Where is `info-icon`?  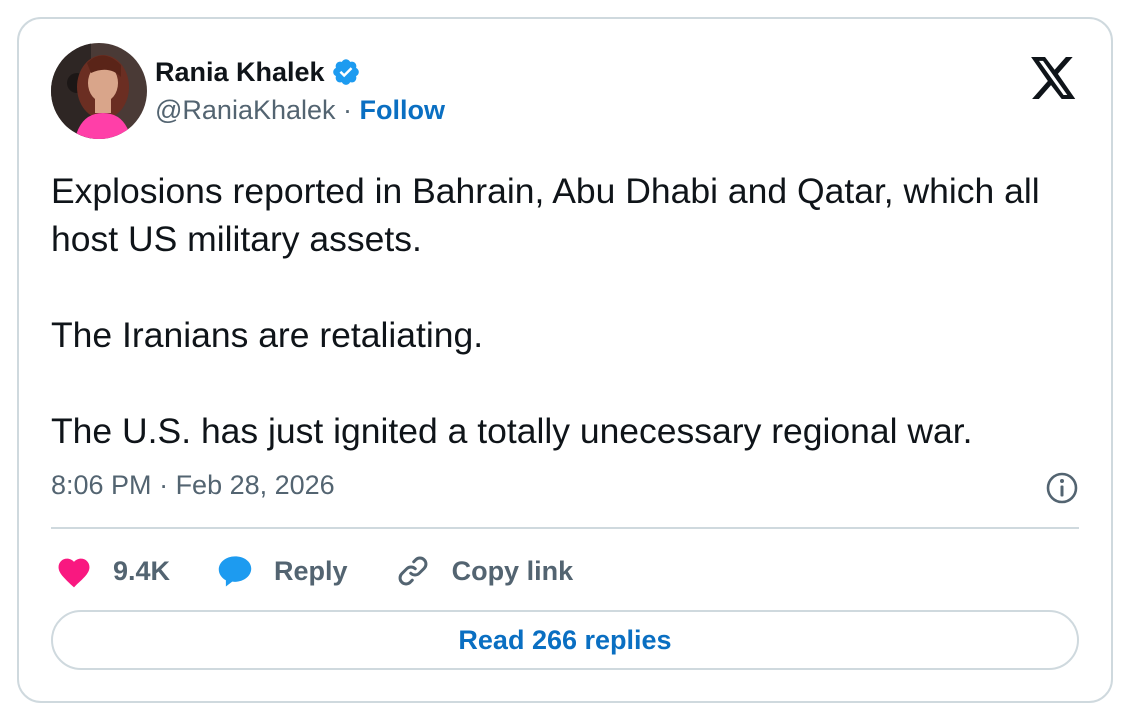 info-icon is located at coordinates (1062, 488).